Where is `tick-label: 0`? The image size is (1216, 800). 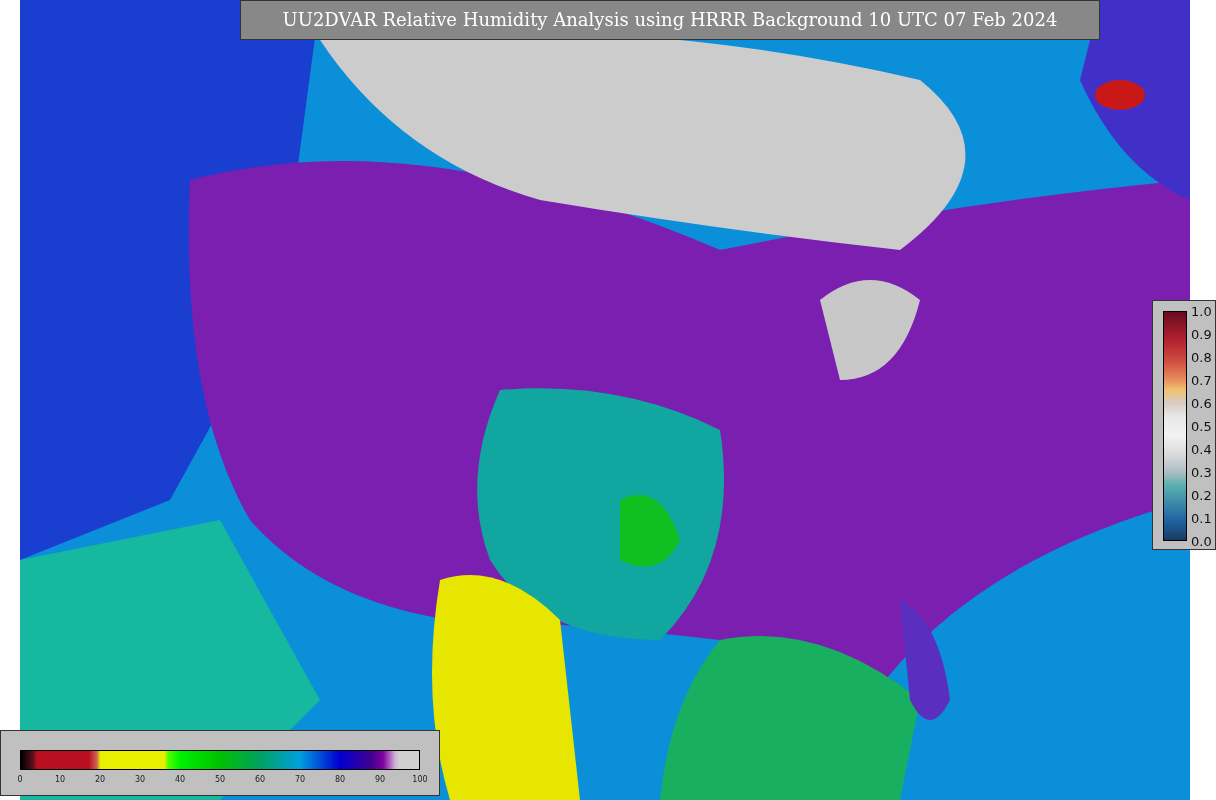 tick-label: 0 is located at coordinates (20, 779).